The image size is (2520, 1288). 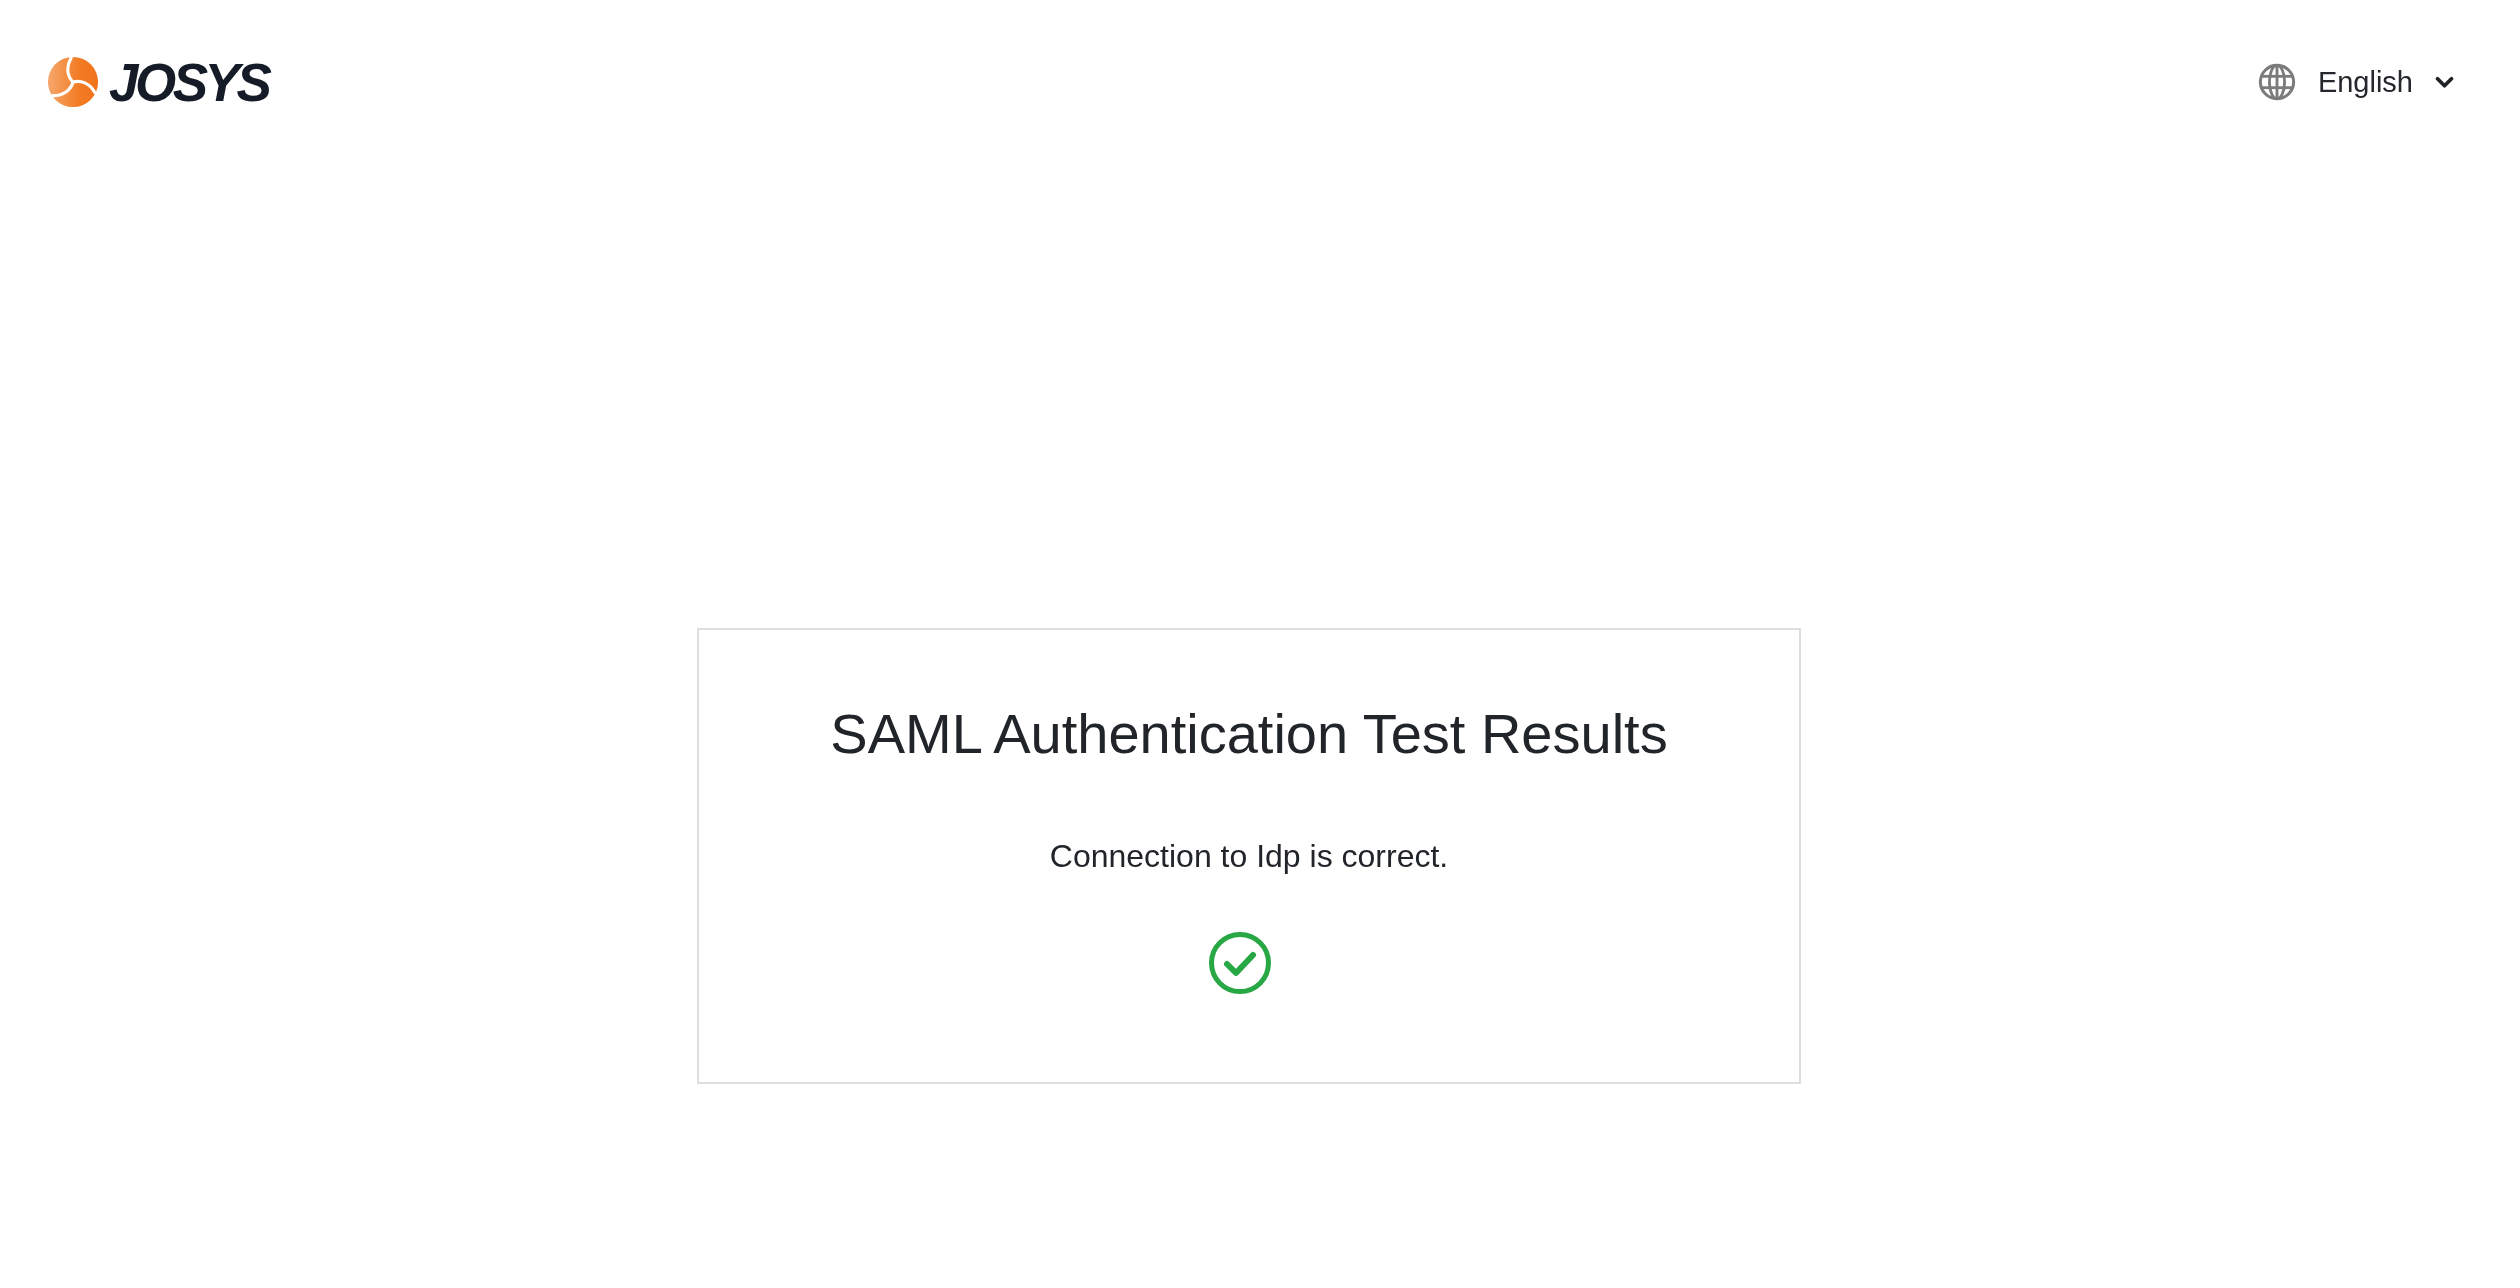 I want to click on language-selector: English, so click(x=2355, y=82).